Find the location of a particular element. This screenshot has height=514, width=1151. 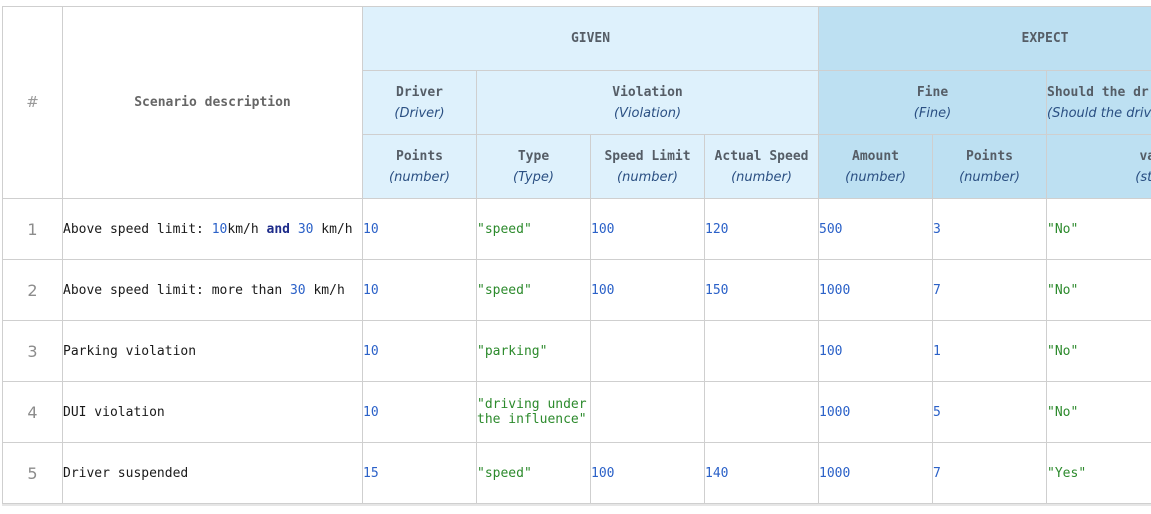

group-header-driver: Driver (Driver) is located at coordinates (419, 102).